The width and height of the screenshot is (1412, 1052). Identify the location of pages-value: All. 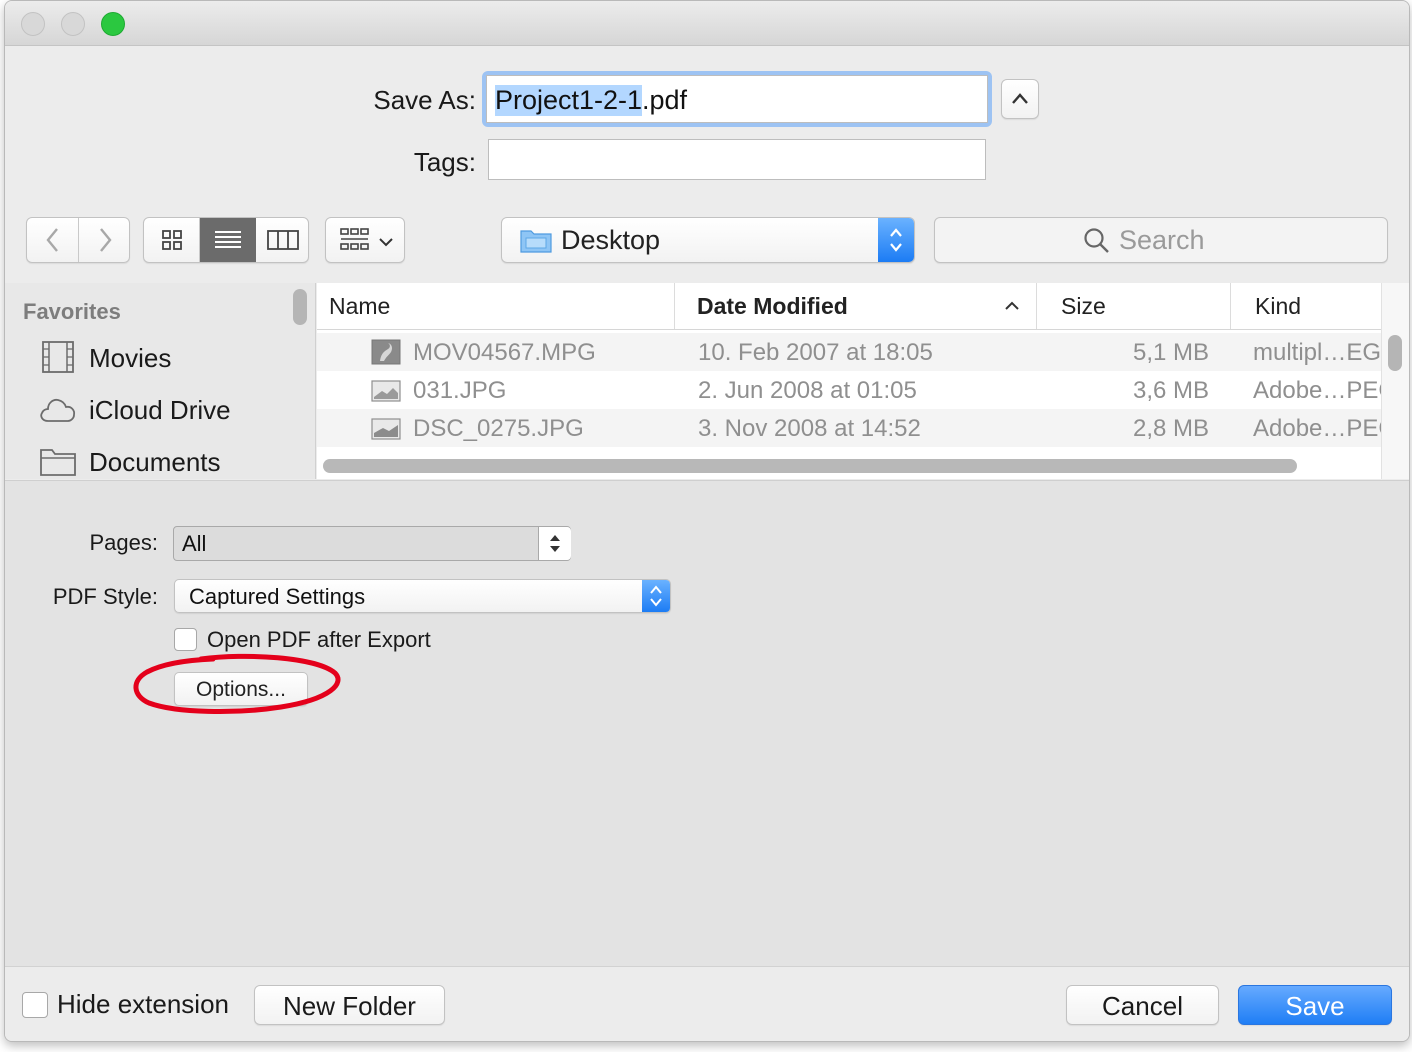
(194, 543).